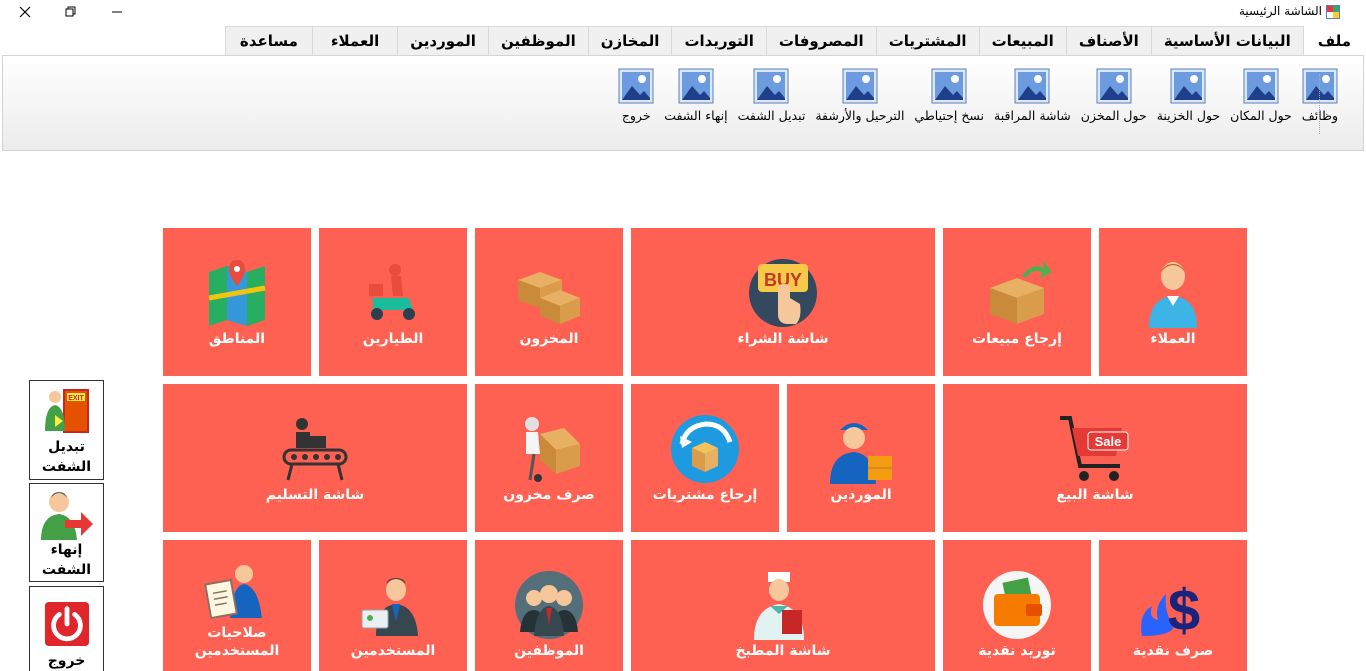 Image resolution: width=1366 pixels, height=671 pixels. Describe the element at coordinates (538, 40) in the screenshot. I see `tab-employees: الموظفين` at that location.